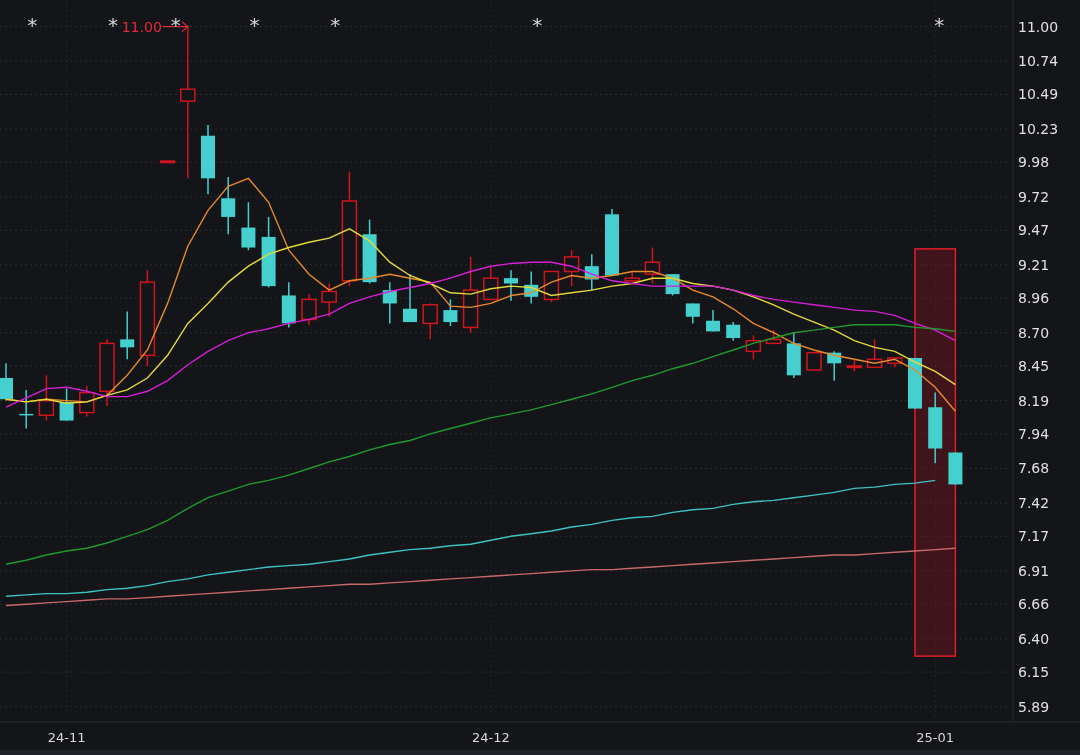  Describe the element at coordinates (1034, 433) in the screenshot. I see `price-axis-label: 7.94` at that location.